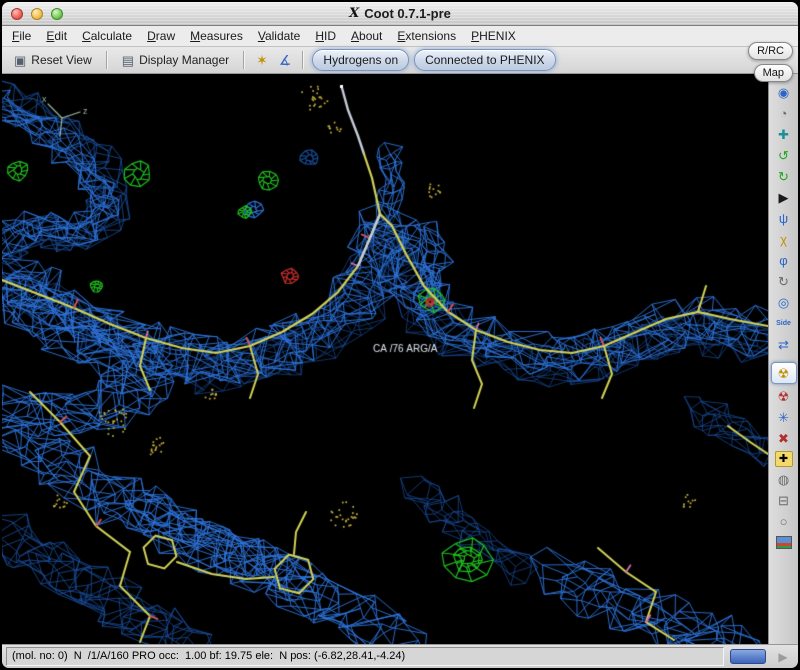  Describe the element at coordinates (784, 218) in the screenshot. I see `rotamers-icon: ψ` at that location.